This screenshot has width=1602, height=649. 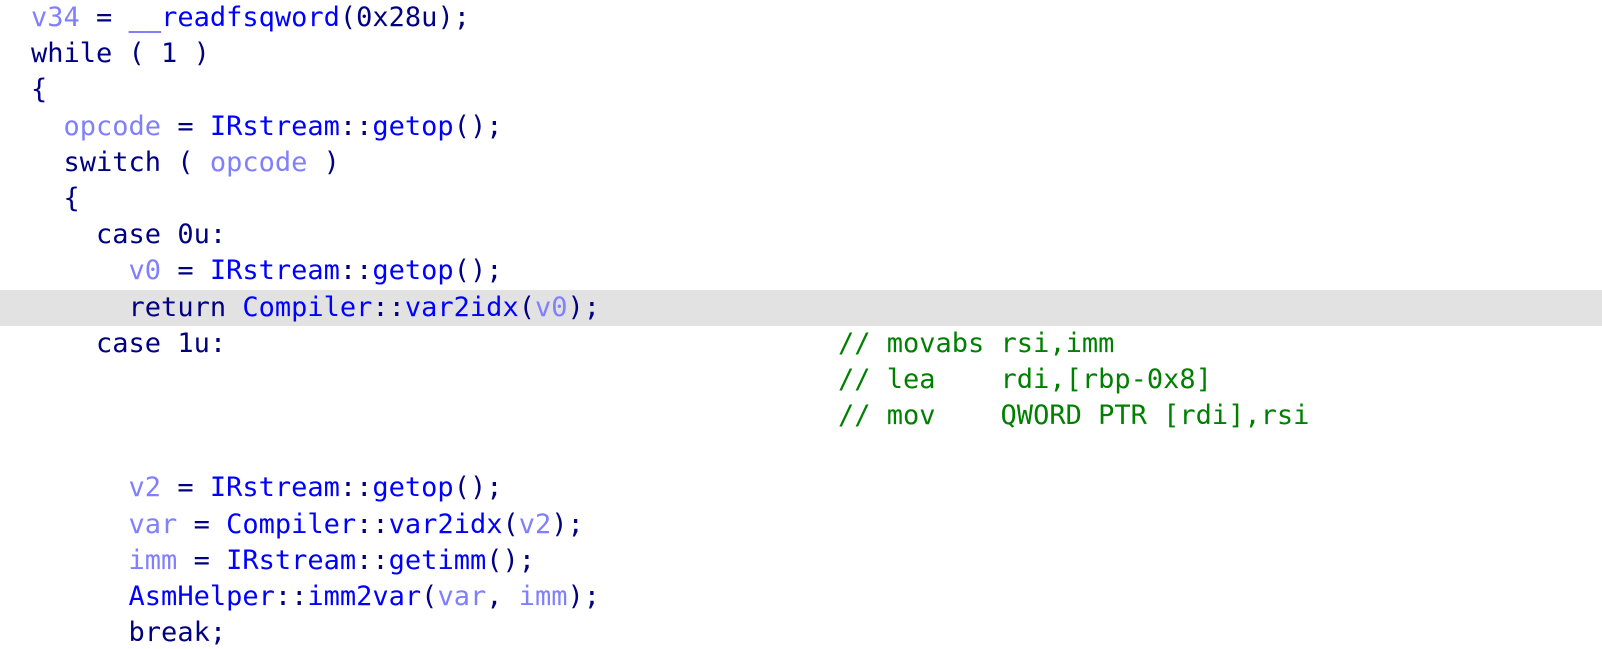 I want to click on code-line-highlighted: return Compiler::var2idx(v0);, so click(x=801, y=307).